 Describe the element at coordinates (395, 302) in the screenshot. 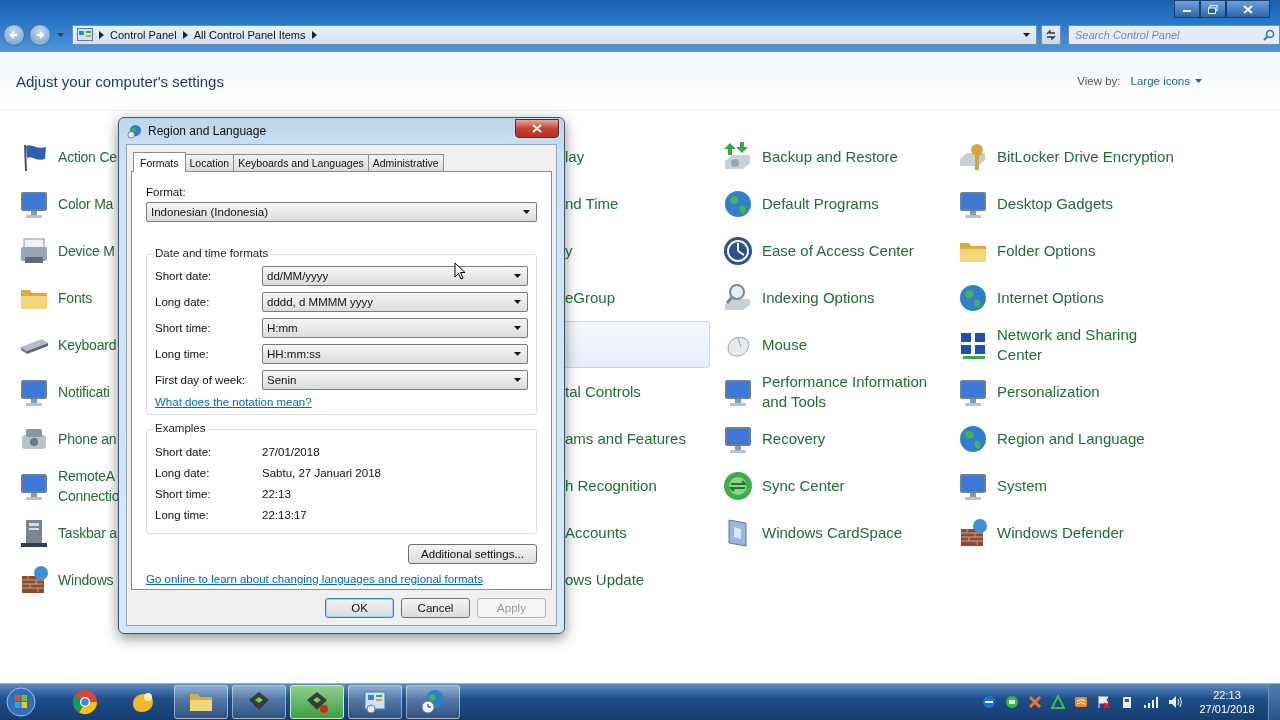

I see `format-dropdown: dddd, d MMMM yyyy` at that location.